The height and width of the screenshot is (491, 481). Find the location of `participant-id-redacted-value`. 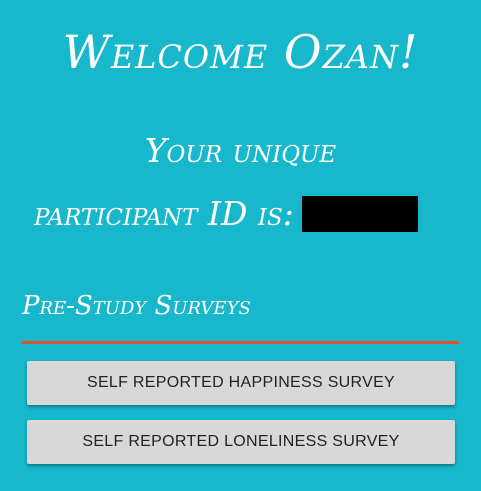

participant-id-redacted-value is located at coordinates (359, 214).